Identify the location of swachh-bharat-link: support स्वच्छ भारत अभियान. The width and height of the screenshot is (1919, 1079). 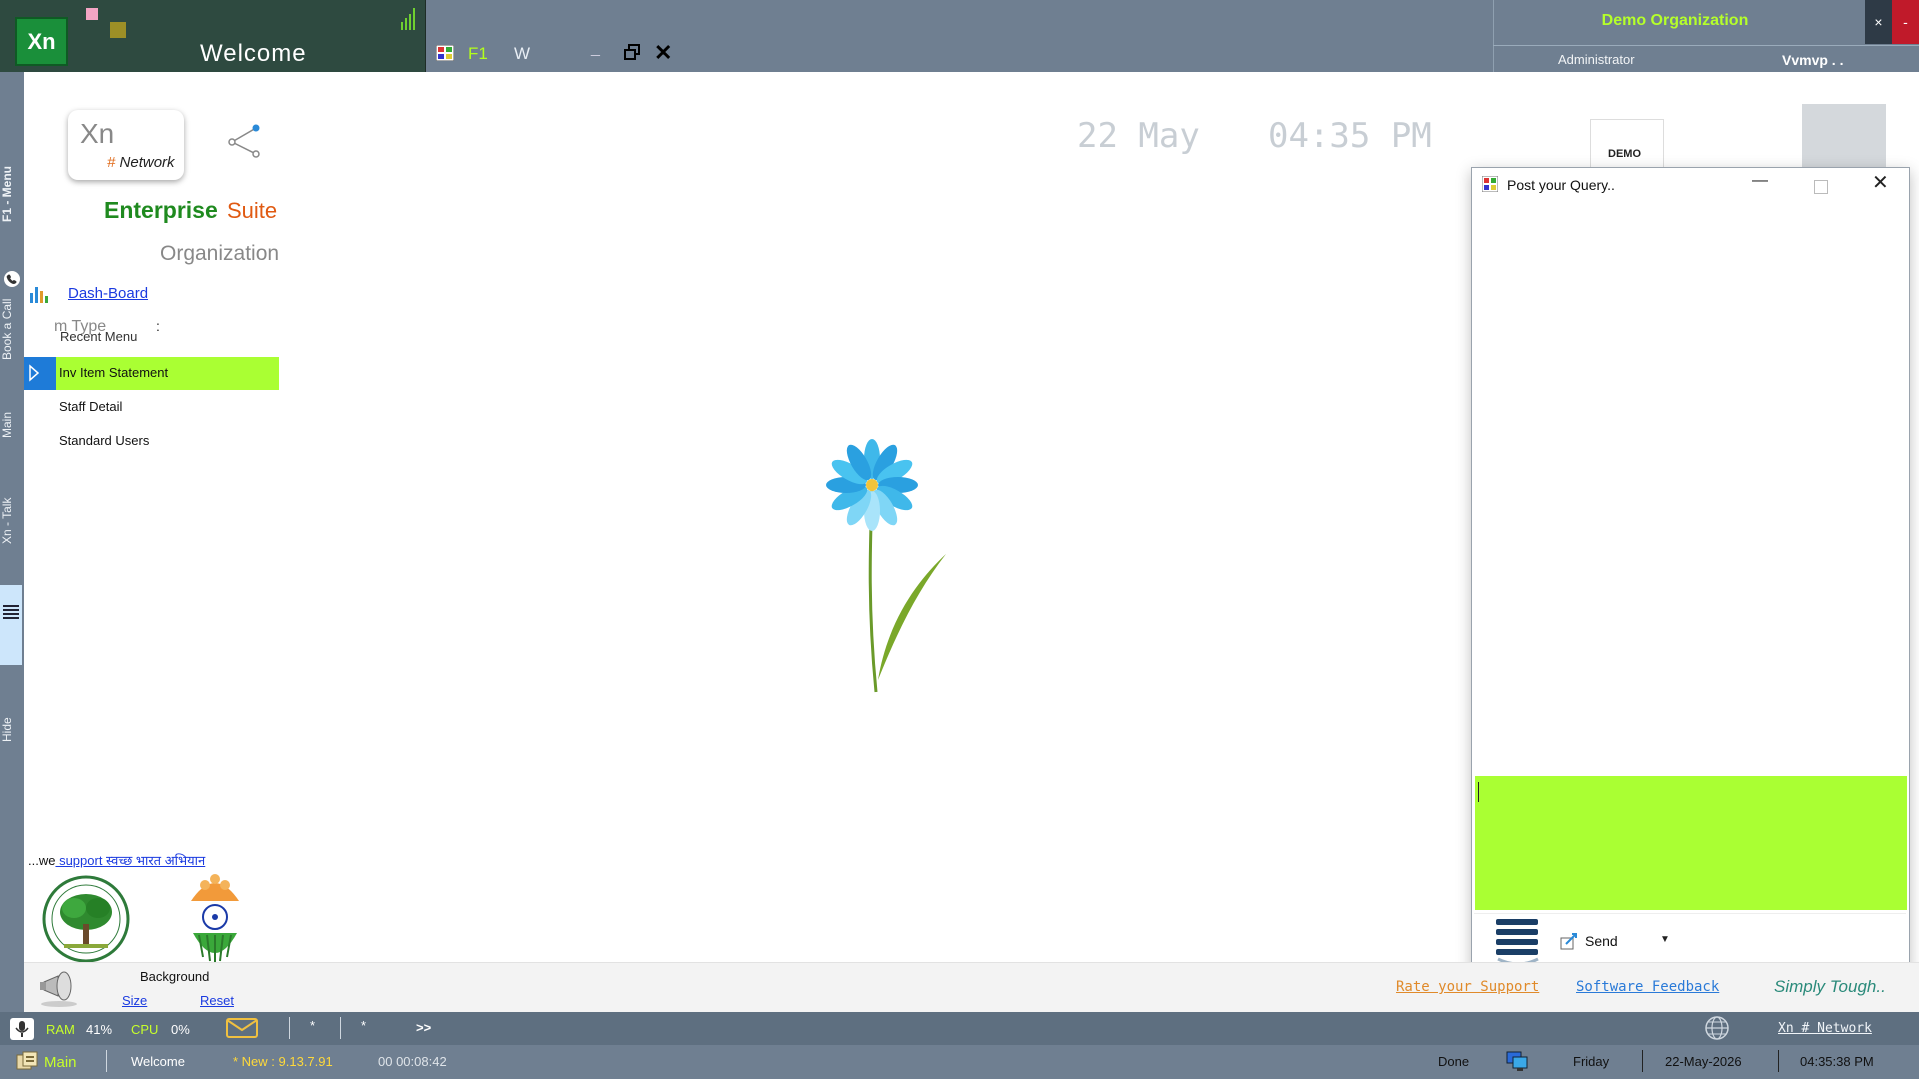
(130, 860).